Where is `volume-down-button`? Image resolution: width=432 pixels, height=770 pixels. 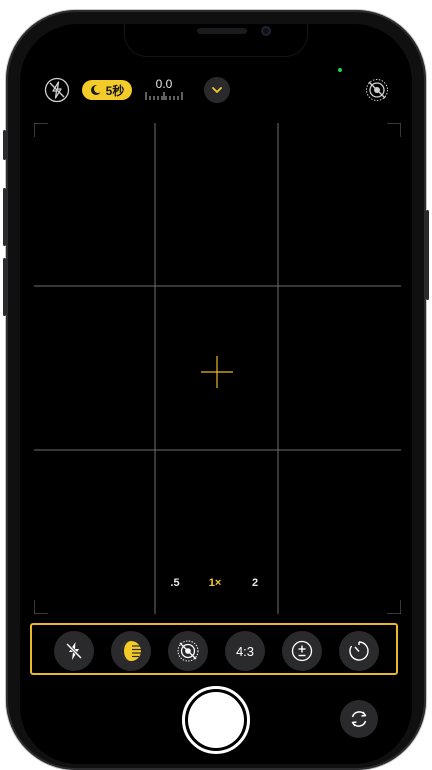 volume-down-button is located at coordinates (4, 287).